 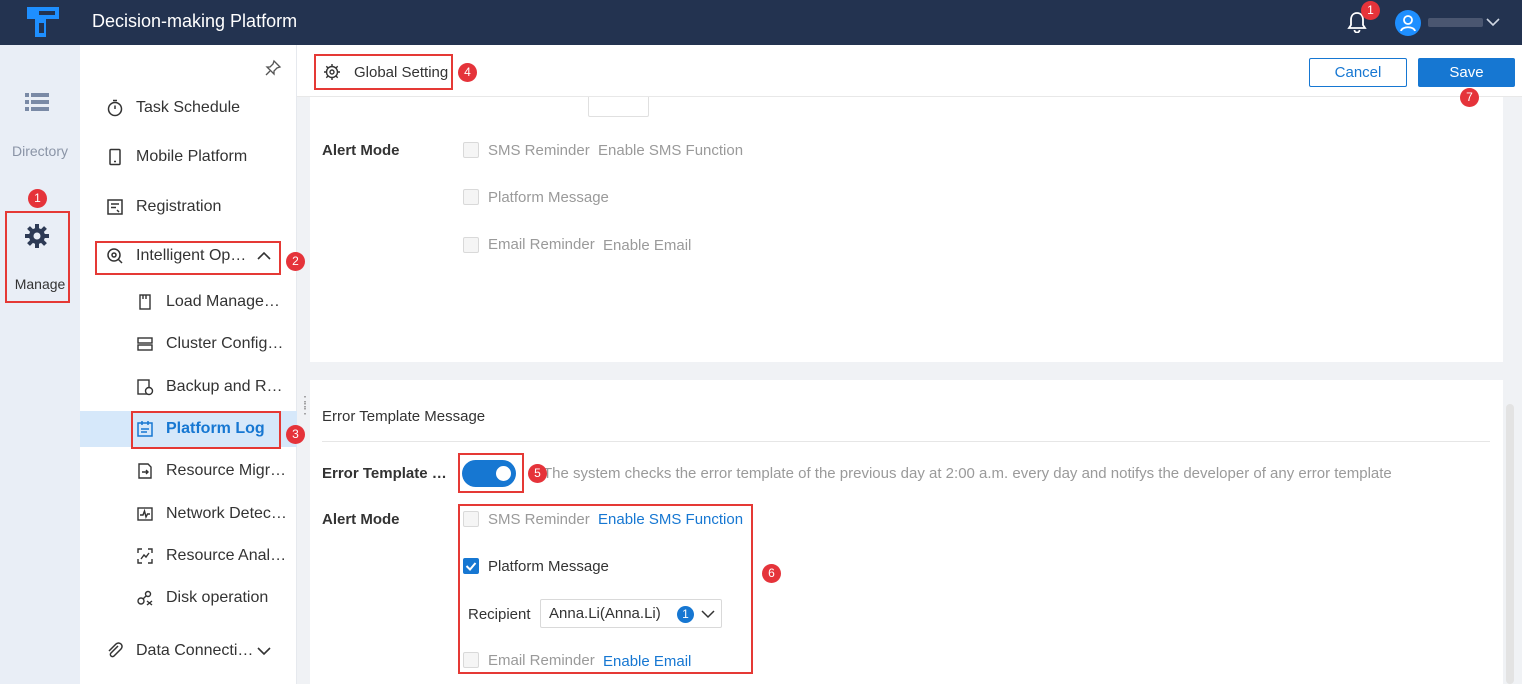 I want to click on annotation-box-global-setting, so click(x=383, y=72).